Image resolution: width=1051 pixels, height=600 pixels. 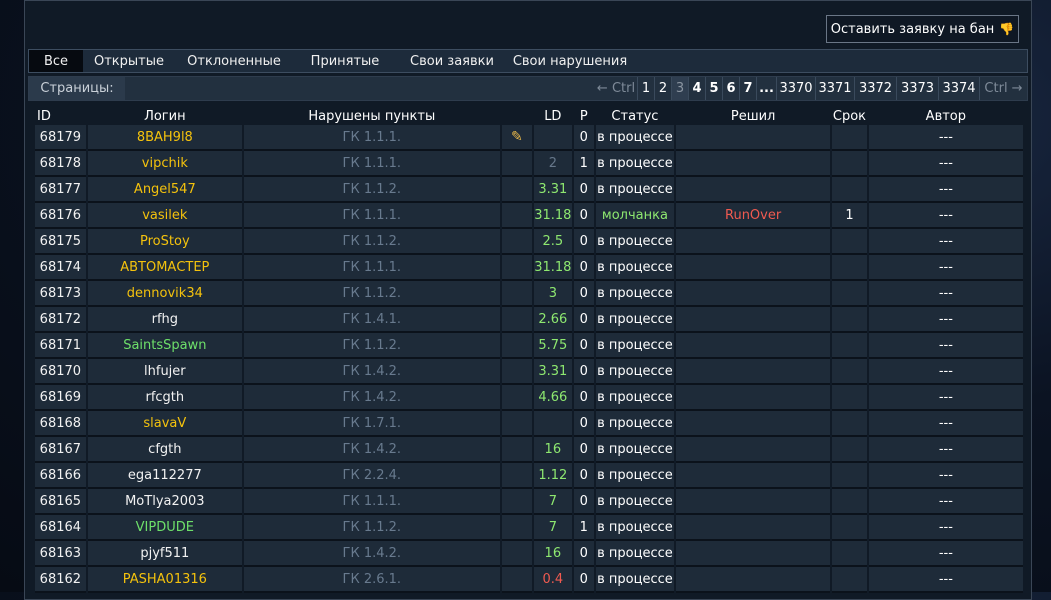 I want to click on row-p: 1, so click(x=583, y=528).